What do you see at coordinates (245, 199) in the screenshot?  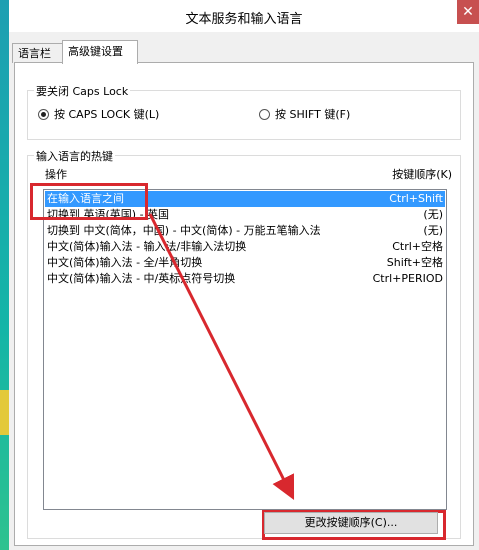 I see `list-item: 在输入语言之间 Ctrl+Shift` at bounding box center [245, 199].